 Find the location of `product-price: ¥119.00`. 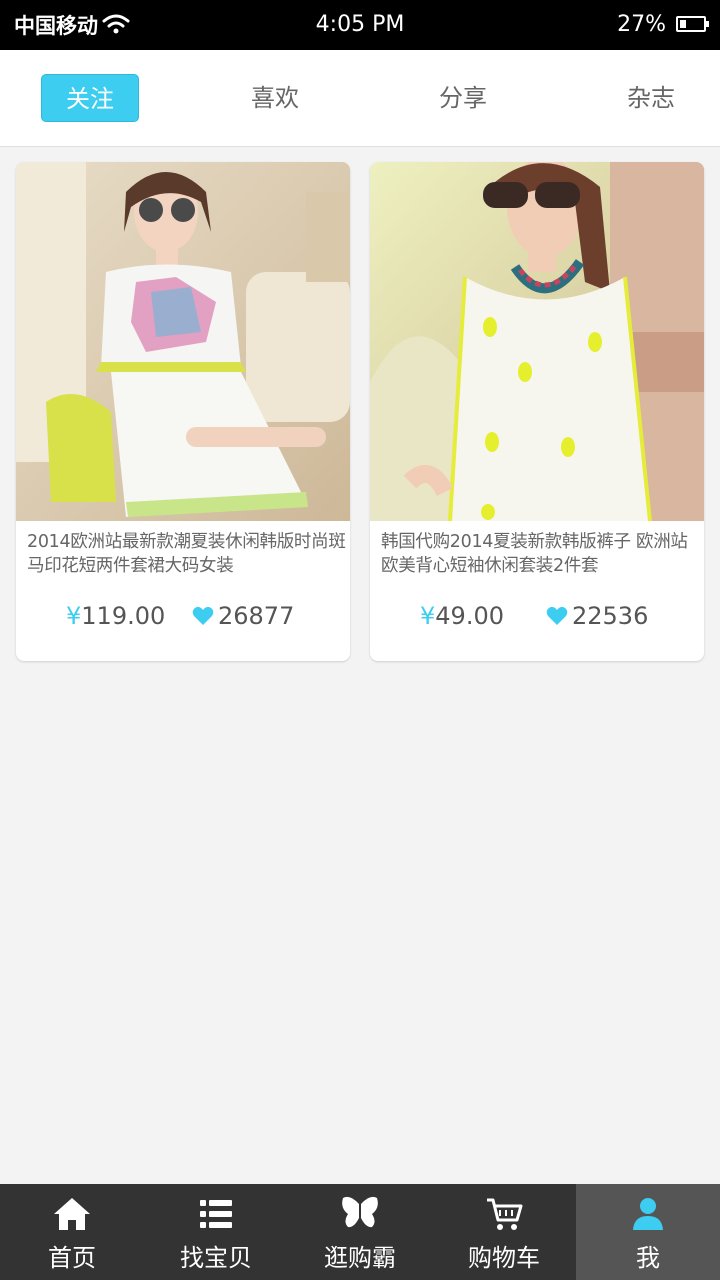

product-price: ¥119.00 is located at coordinates (115, 616).